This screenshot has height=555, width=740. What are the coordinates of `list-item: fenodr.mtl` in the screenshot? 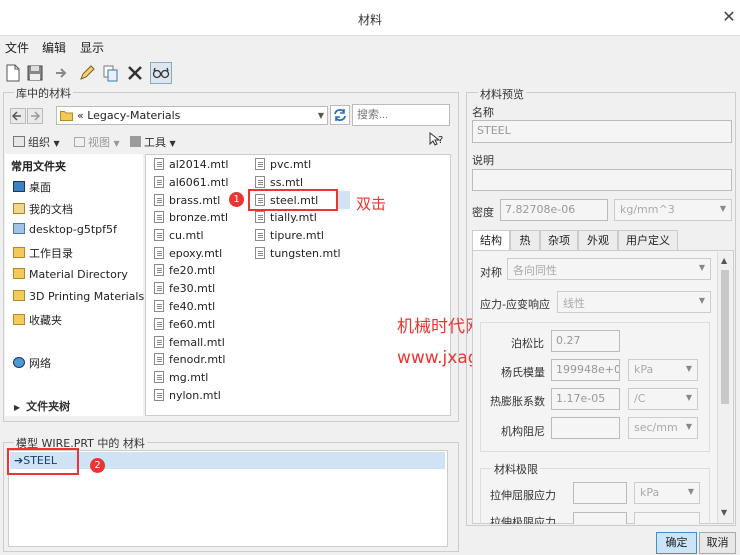 It's located at (189, 359).